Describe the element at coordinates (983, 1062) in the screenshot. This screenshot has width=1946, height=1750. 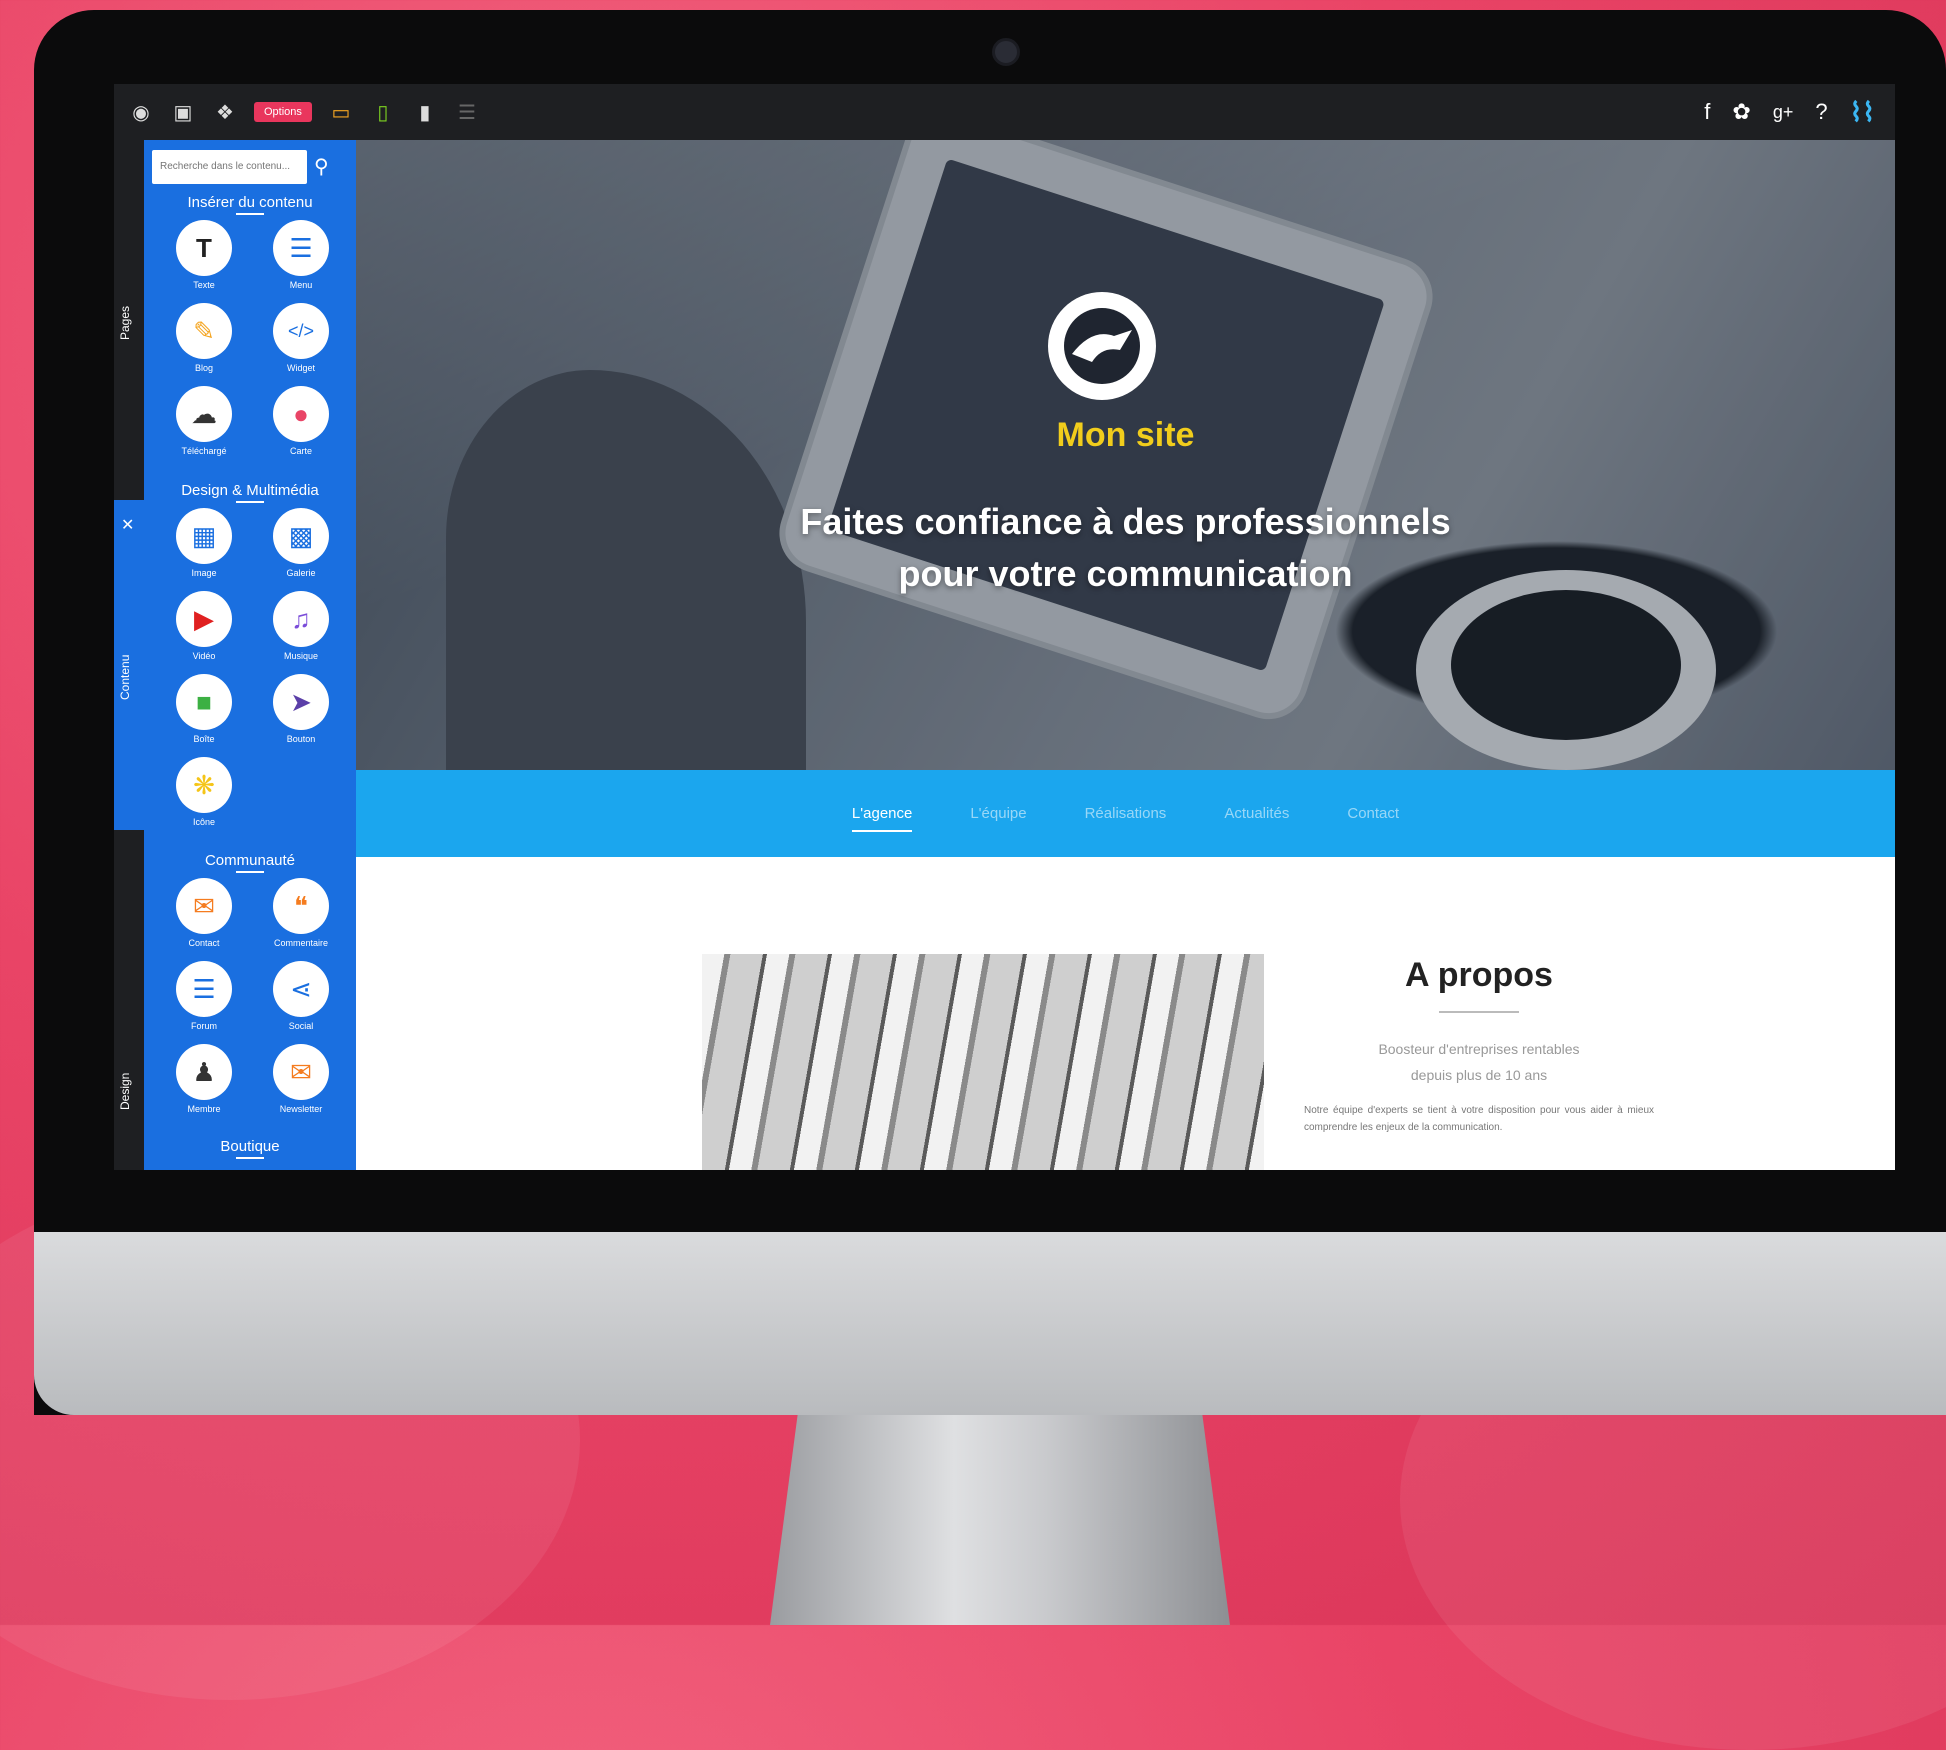
I see `about-photo` at that location.